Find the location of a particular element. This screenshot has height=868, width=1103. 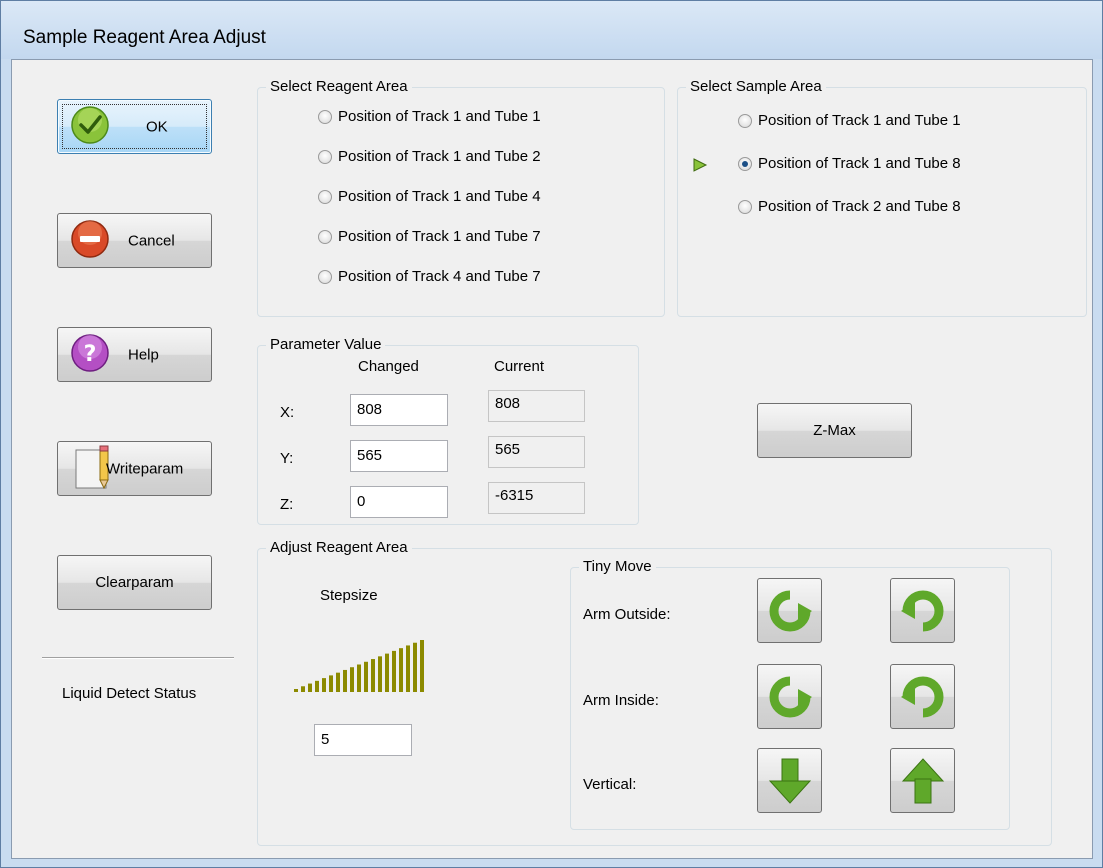

sample-area-radio-1: Position of Track 1 and Tube 1 is located at coordinates (849, 120).